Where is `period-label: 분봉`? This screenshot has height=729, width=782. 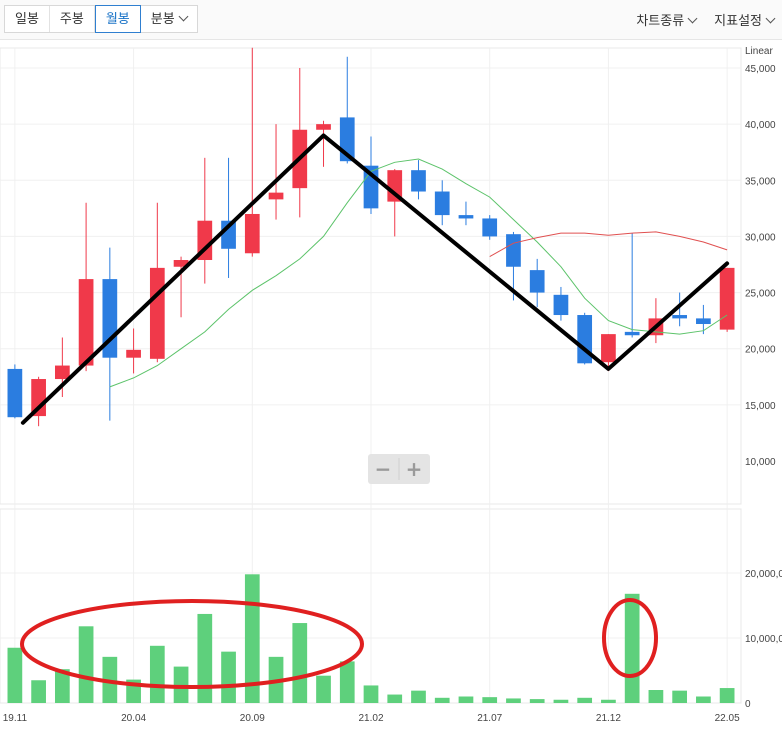 period-label: 분봉 is located at coordinates (162, 18).